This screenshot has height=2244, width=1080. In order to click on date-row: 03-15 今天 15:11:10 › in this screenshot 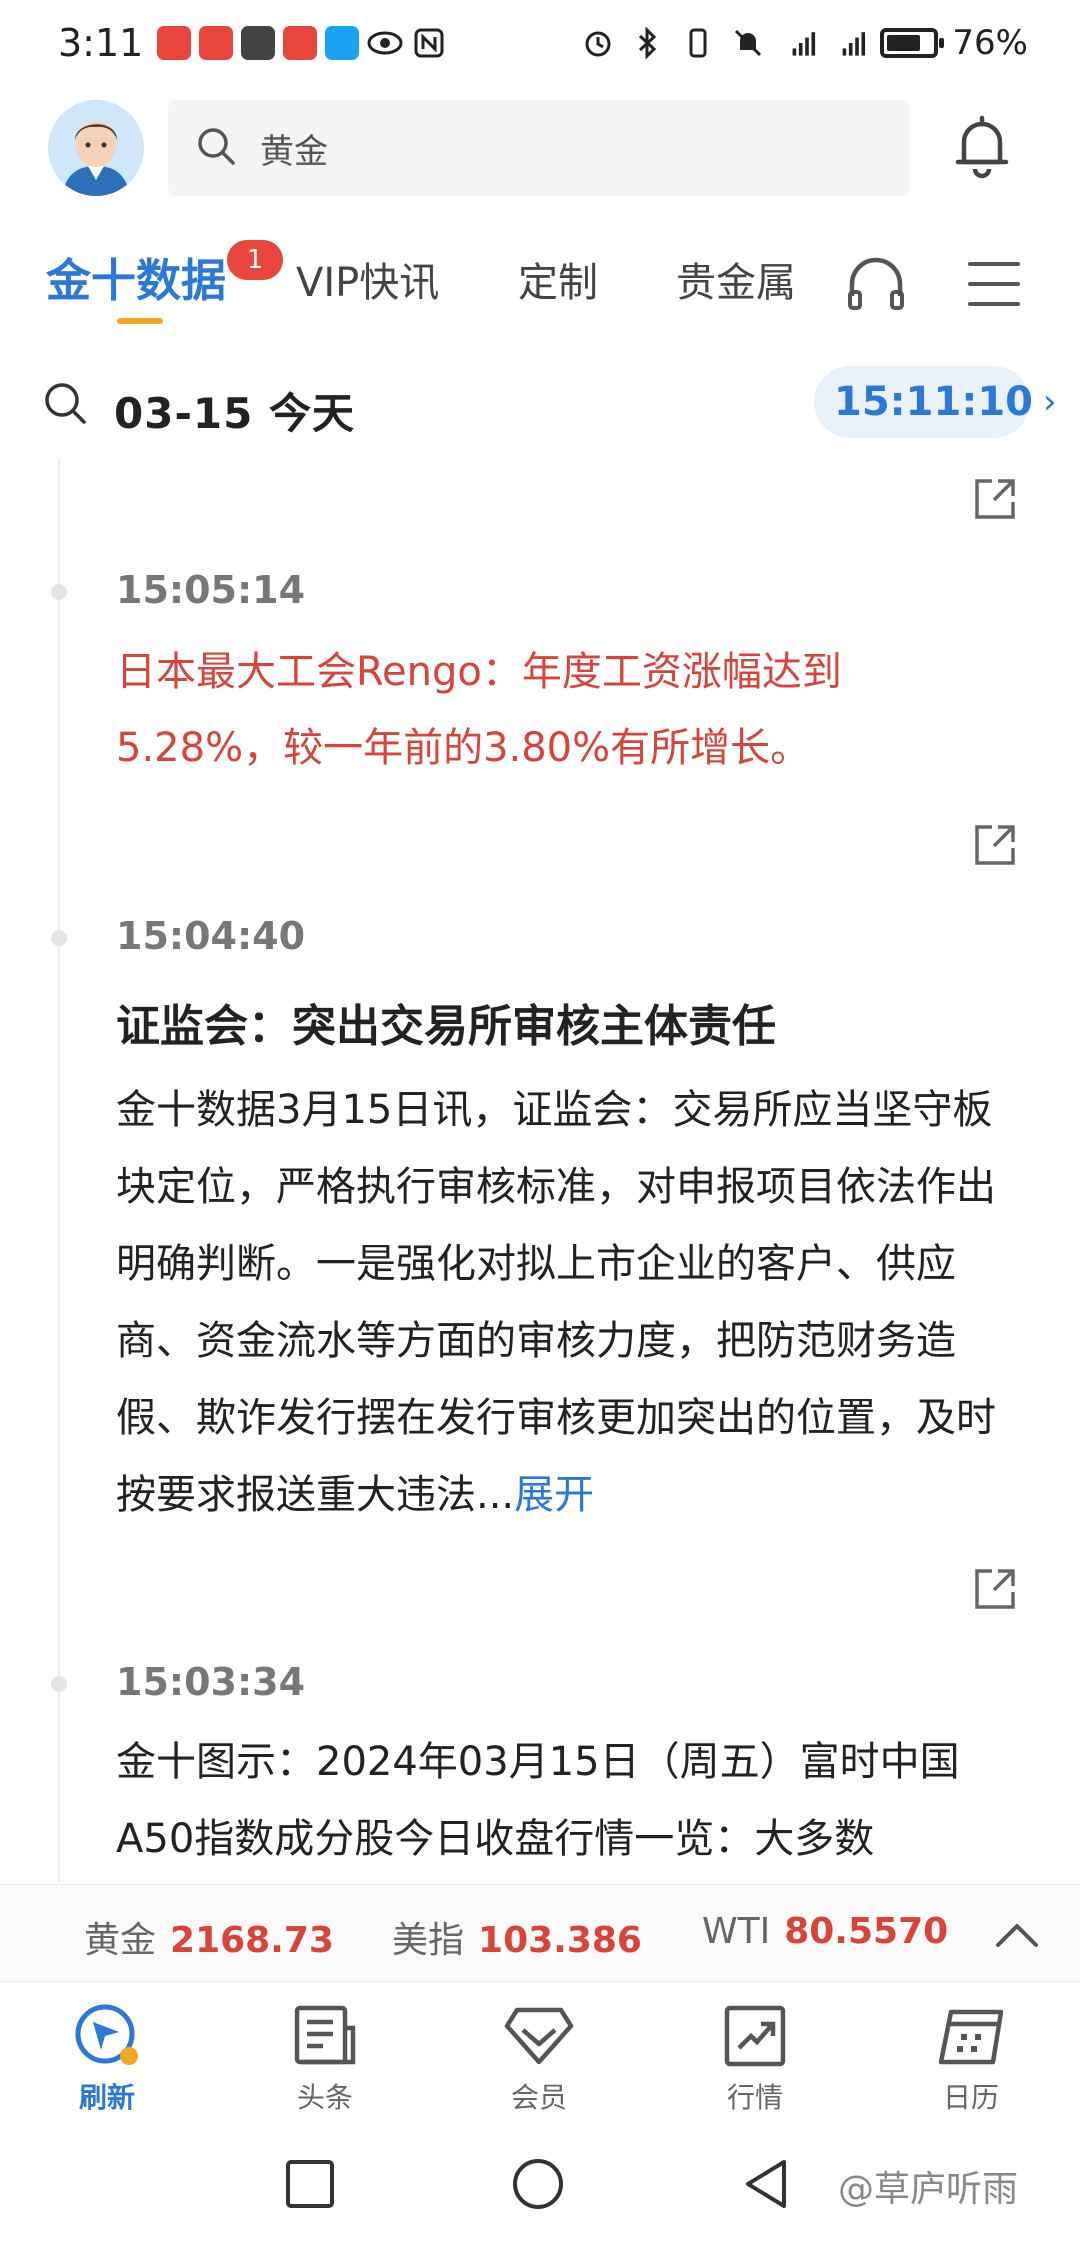, I will do `click(540, 402)`.